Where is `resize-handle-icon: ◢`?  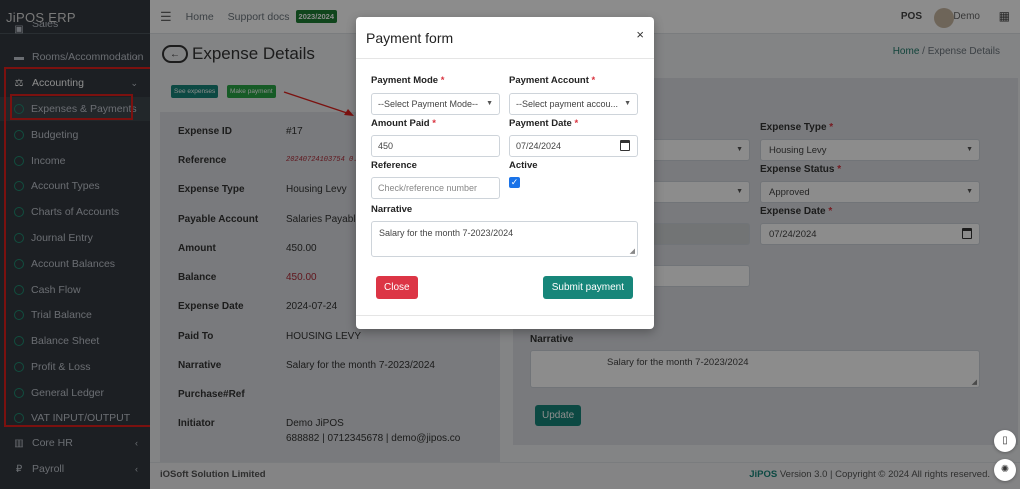 resize-handle-icon: ◢ is located at coordinates (632, 251).